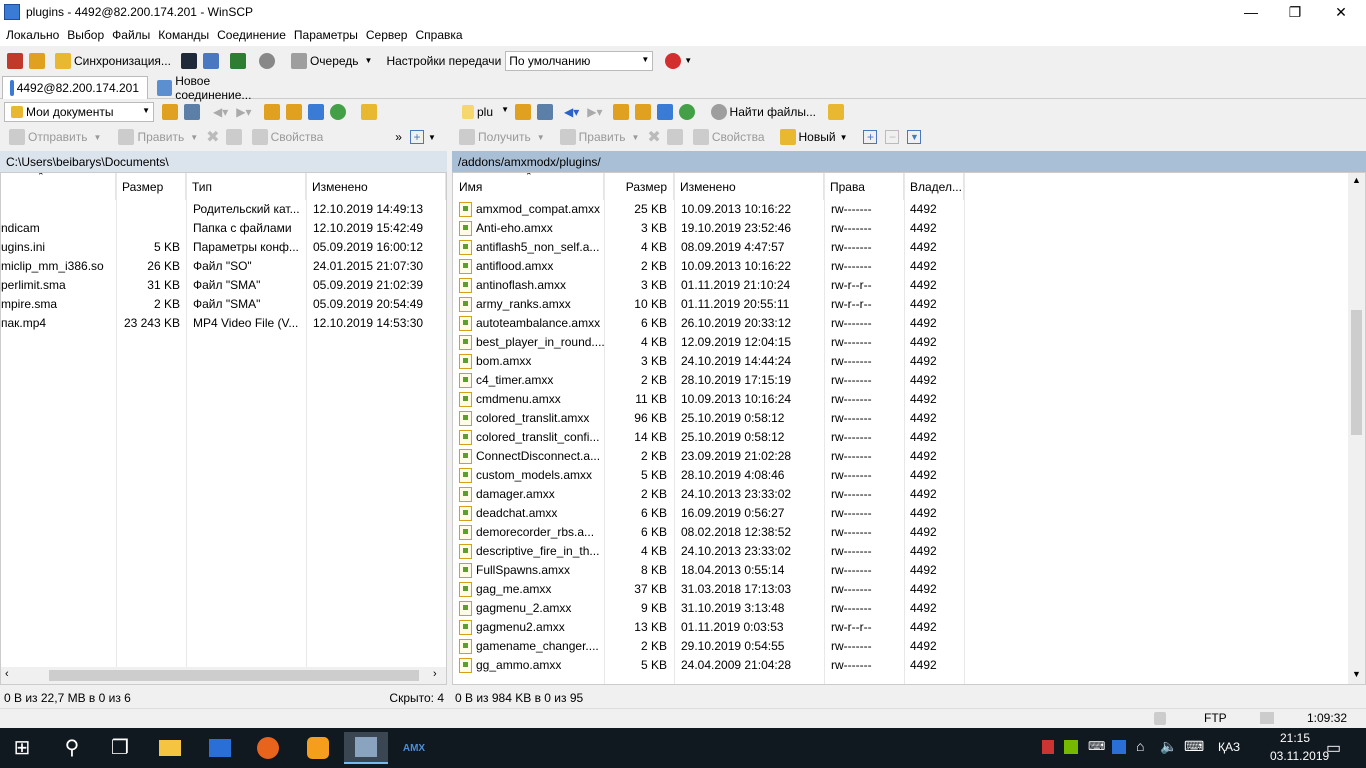 This screenshot has height=768, width=1366. I want to click on right-location-combo: plu ▼, so click(484, 112).